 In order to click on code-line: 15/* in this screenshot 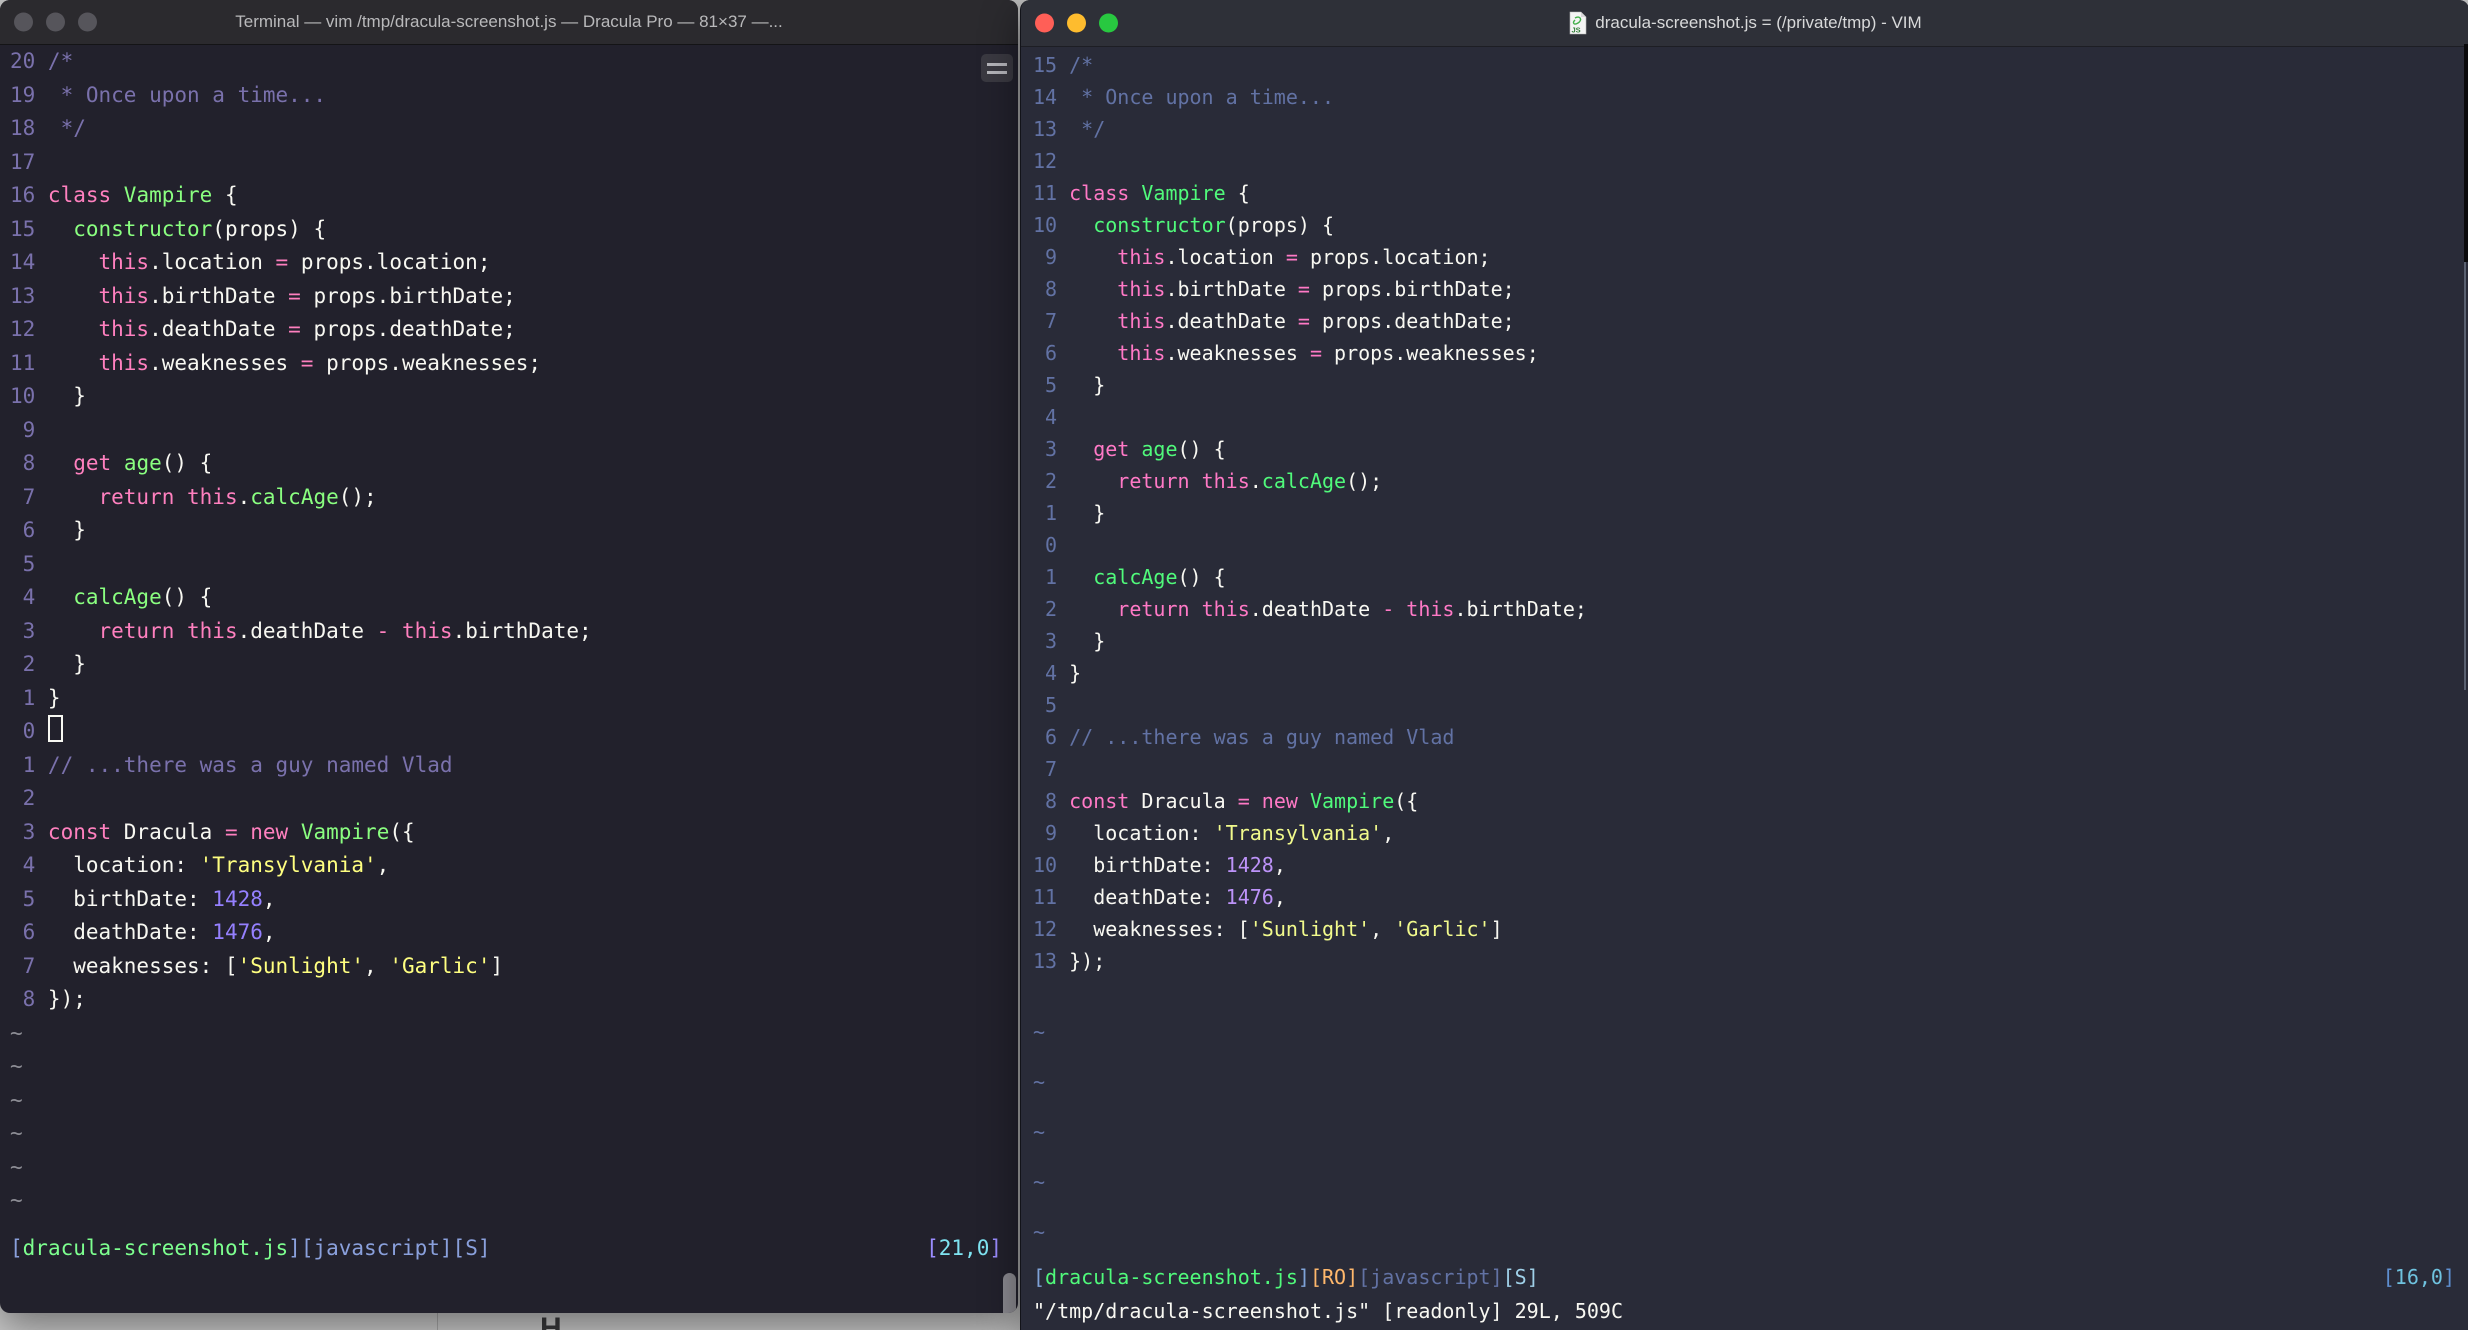, I will do `click(1750, 65)`.